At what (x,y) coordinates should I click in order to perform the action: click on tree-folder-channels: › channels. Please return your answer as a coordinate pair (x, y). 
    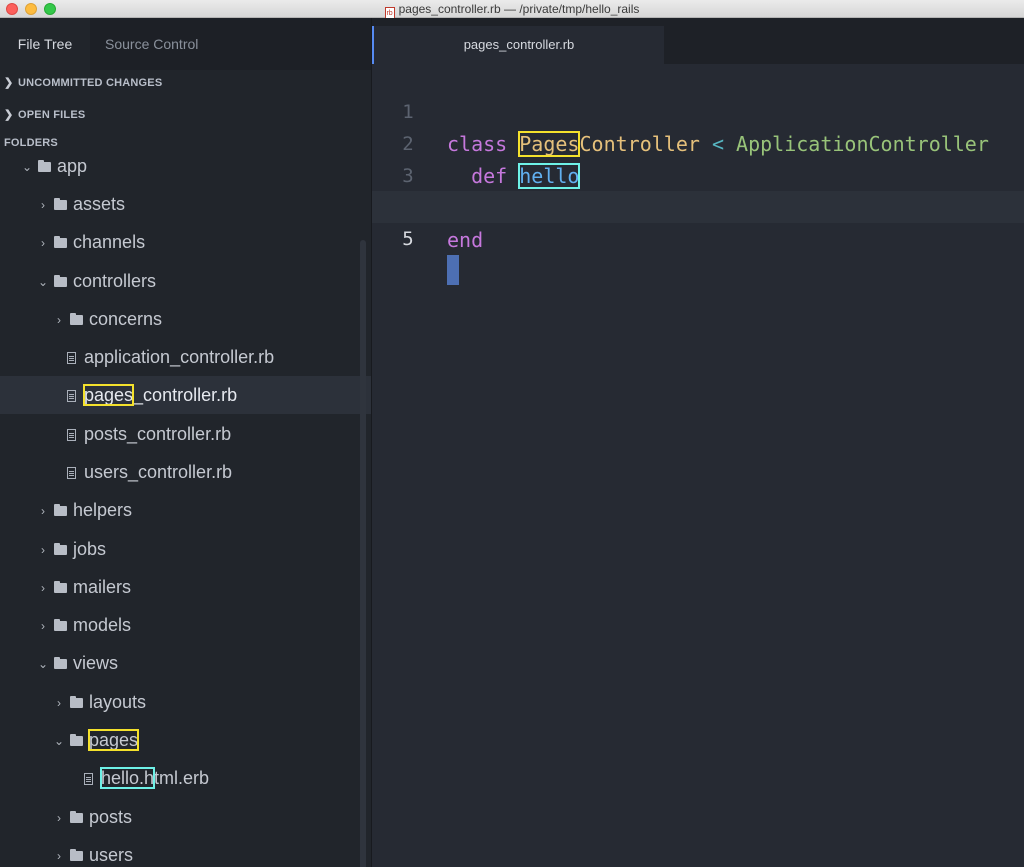
    Looking at the image, I should click on (185, 242).